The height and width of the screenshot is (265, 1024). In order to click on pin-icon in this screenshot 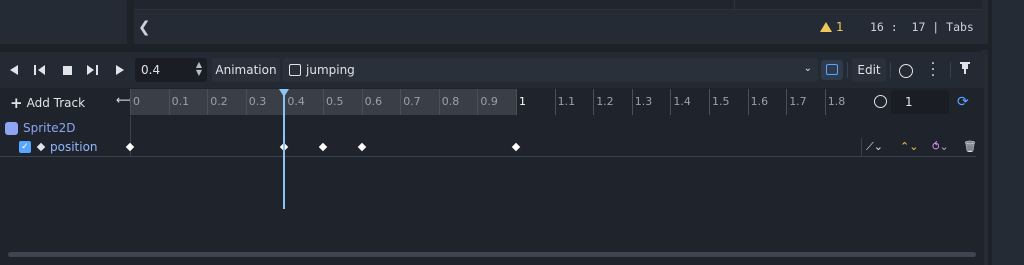, I will do `click(965, 69)`.